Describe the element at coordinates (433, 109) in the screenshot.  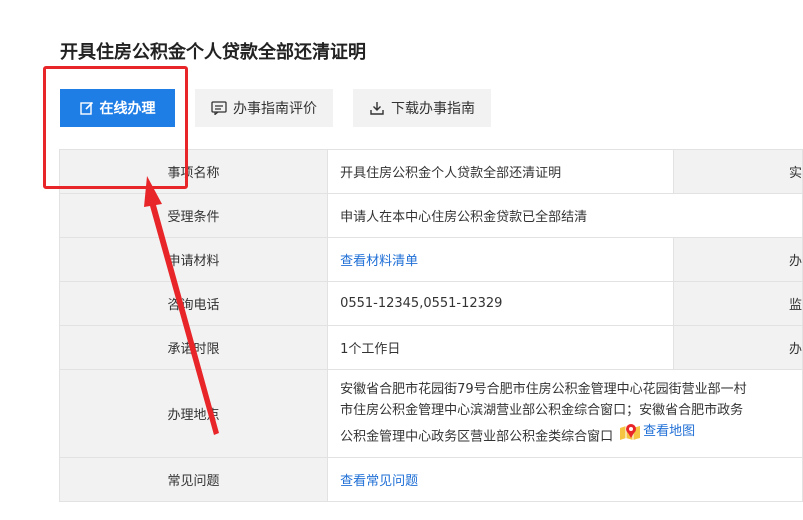
I see `download-guide-label: 下载办事指南` at that location.